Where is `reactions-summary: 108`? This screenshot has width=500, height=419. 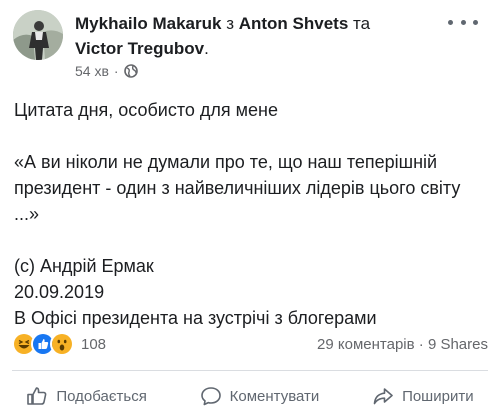
reactions-summary: 108 is located at coordinates (59, 344).